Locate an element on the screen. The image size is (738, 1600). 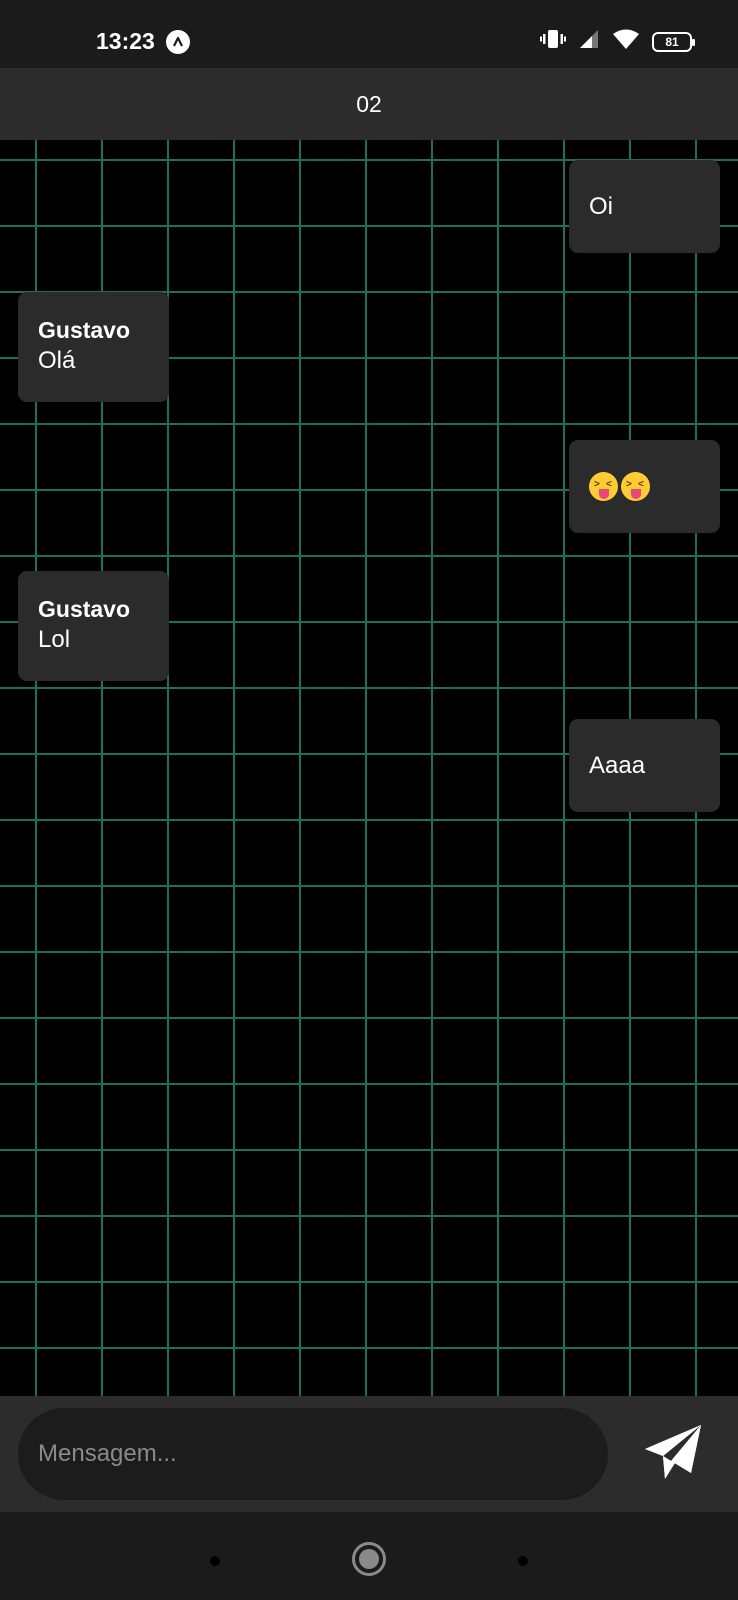
home-icon is located at coordinates (369, 1559).